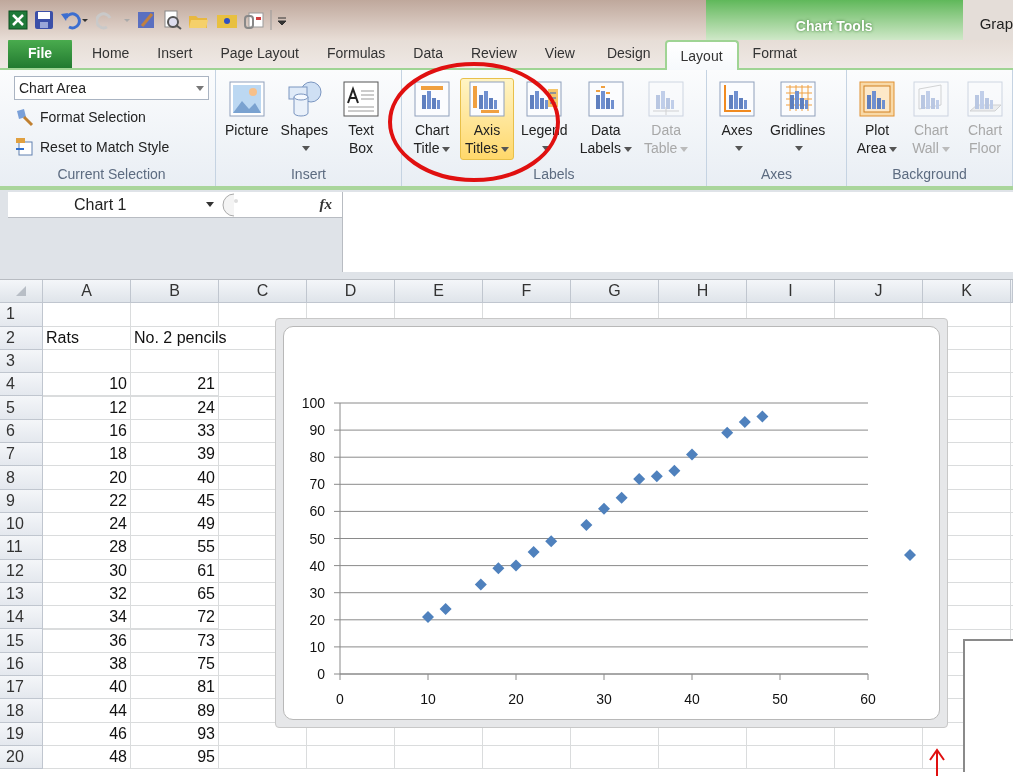  What do you see at coordinates (21, 524) in the screenshot?
I see `row-header: 10` at bounding box center [21, 524].